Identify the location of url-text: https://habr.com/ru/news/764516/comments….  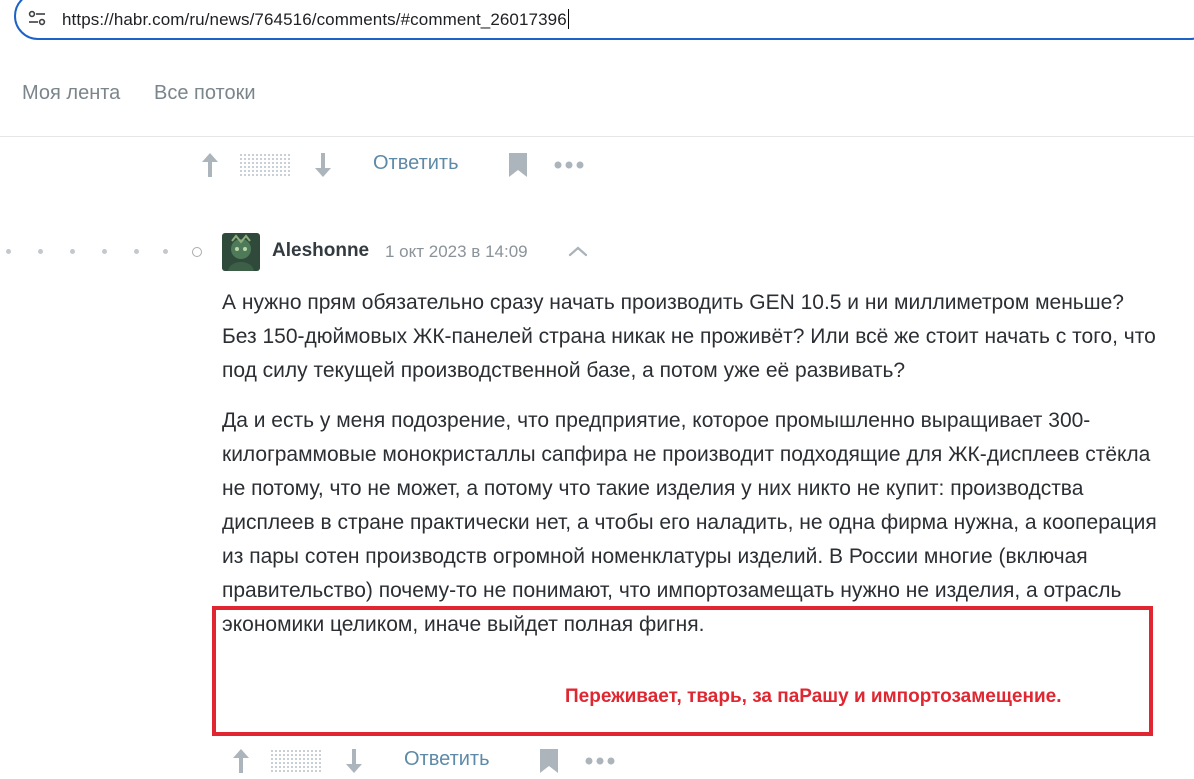
(315, 19).